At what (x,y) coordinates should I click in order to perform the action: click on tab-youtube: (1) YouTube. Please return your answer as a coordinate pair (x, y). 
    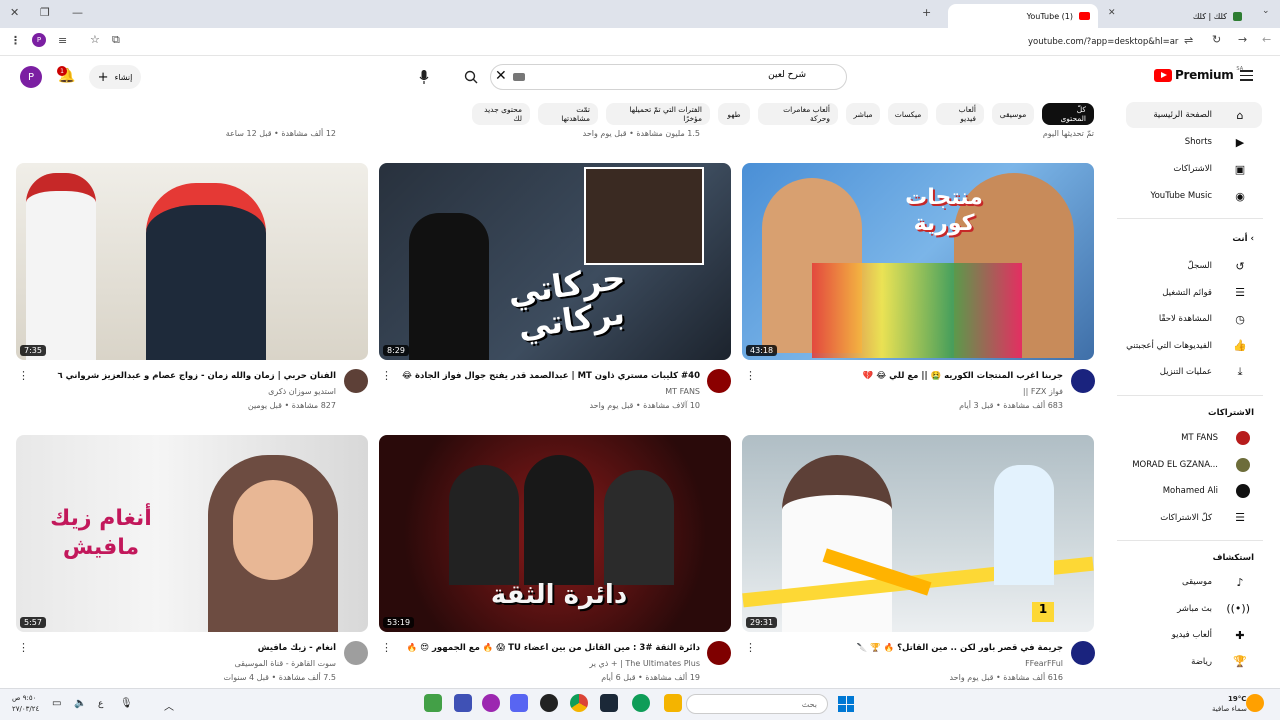
    Looking at the image, I should click on (1023, 16).